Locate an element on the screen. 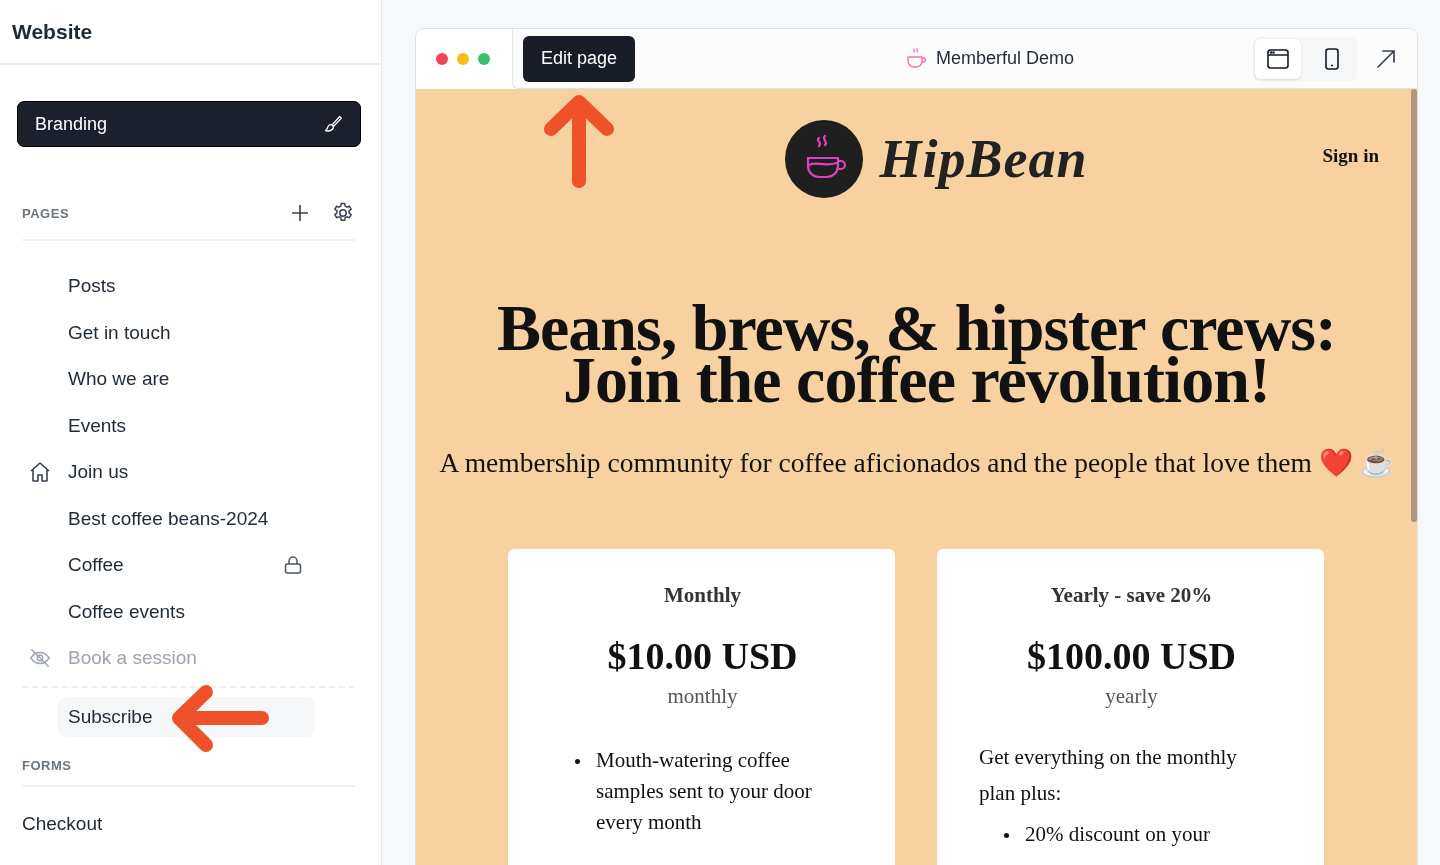 The image size is (1440, 865). sidebar-title: Website is located at coordinates (52, 31).